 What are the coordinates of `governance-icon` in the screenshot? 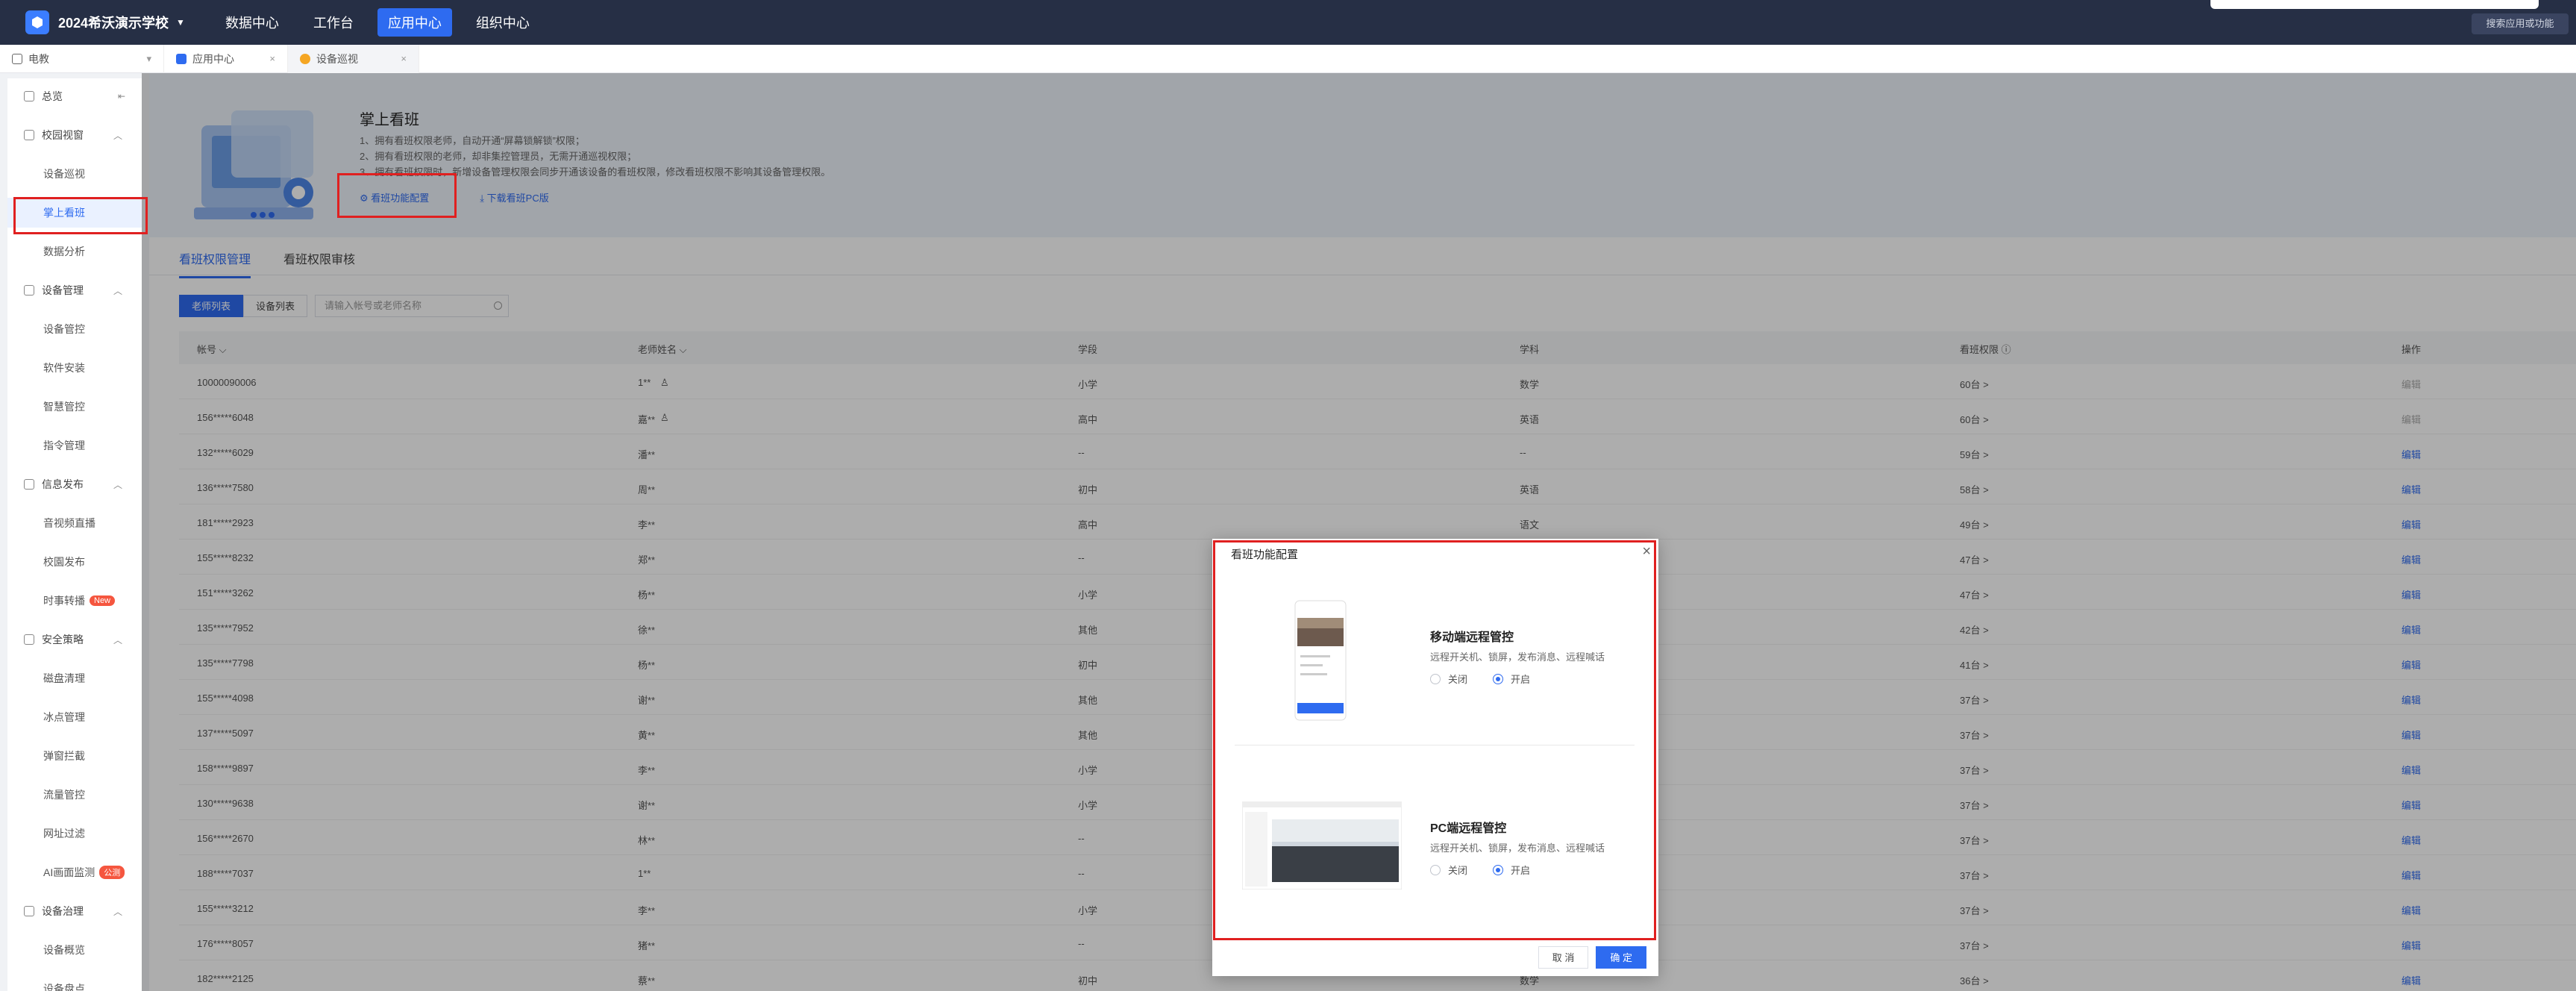 It's located at (29, 911).